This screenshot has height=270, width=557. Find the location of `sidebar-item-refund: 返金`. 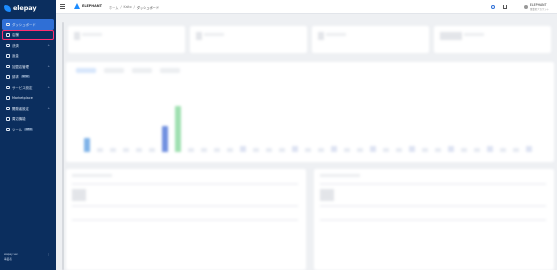

sidebar-item-refund: 返金 is located at coordinates (28, 56).